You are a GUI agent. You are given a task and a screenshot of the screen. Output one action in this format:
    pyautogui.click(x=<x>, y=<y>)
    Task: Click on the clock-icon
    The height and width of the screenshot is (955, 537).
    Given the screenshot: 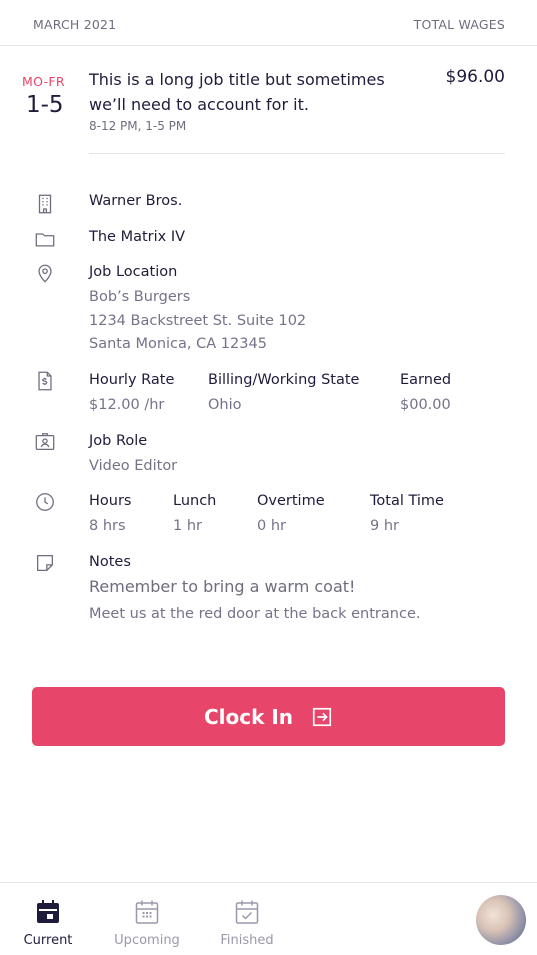 What is the action you would take?
    pyautogui.click(x=45, y=502)
    